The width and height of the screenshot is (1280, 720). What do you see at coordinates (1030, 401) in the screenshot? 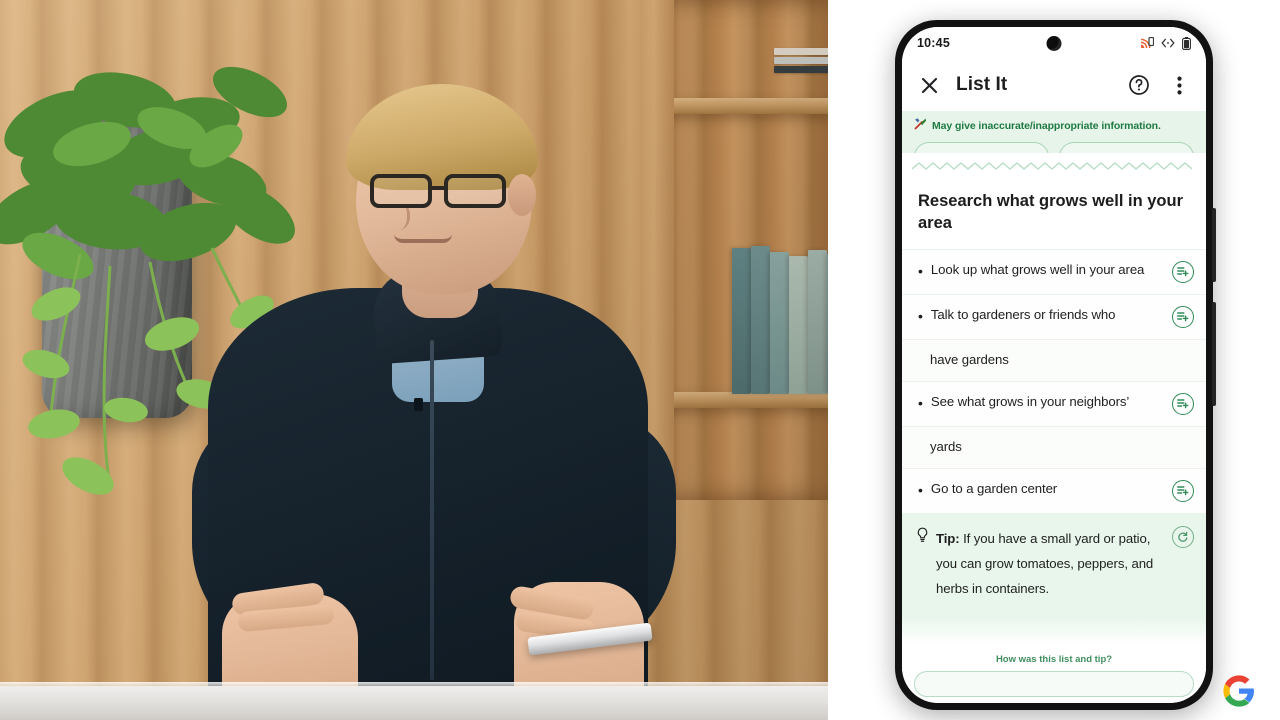
I see `list-item-text: See what grows in your neighbors’` at bounding box center [1030, 401].